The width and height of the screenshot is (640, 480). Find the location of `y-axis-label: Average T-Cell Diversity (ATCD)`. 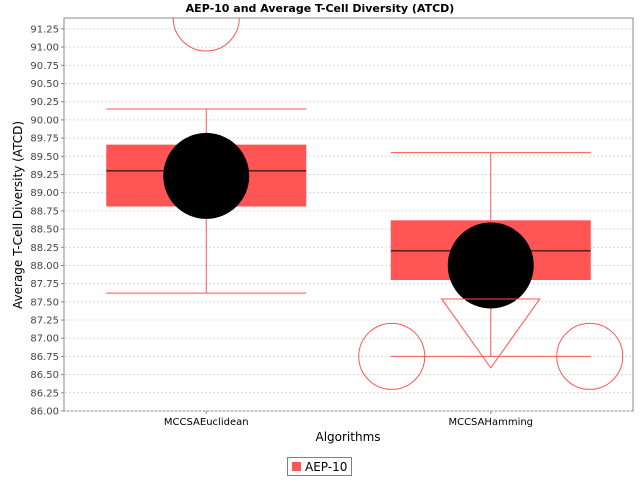

y-axis-label: Average T-Cell Diversity (ATCD) is located at coordinates (18, 215).